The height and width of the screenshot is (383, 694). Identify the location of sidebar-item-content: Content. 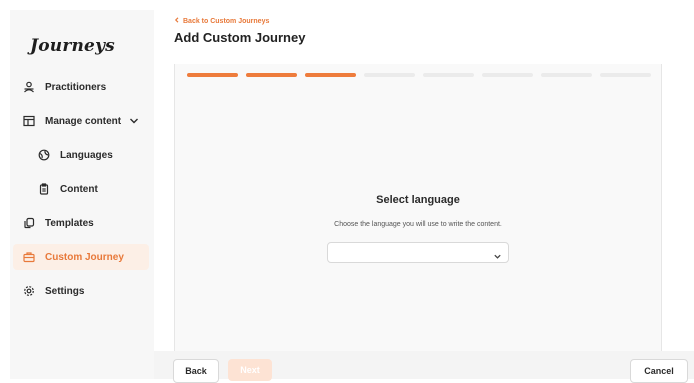
(88, 189).